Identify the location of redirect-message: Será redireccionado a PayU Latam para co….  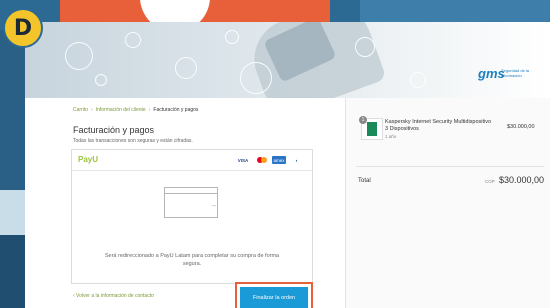
(192, 260).